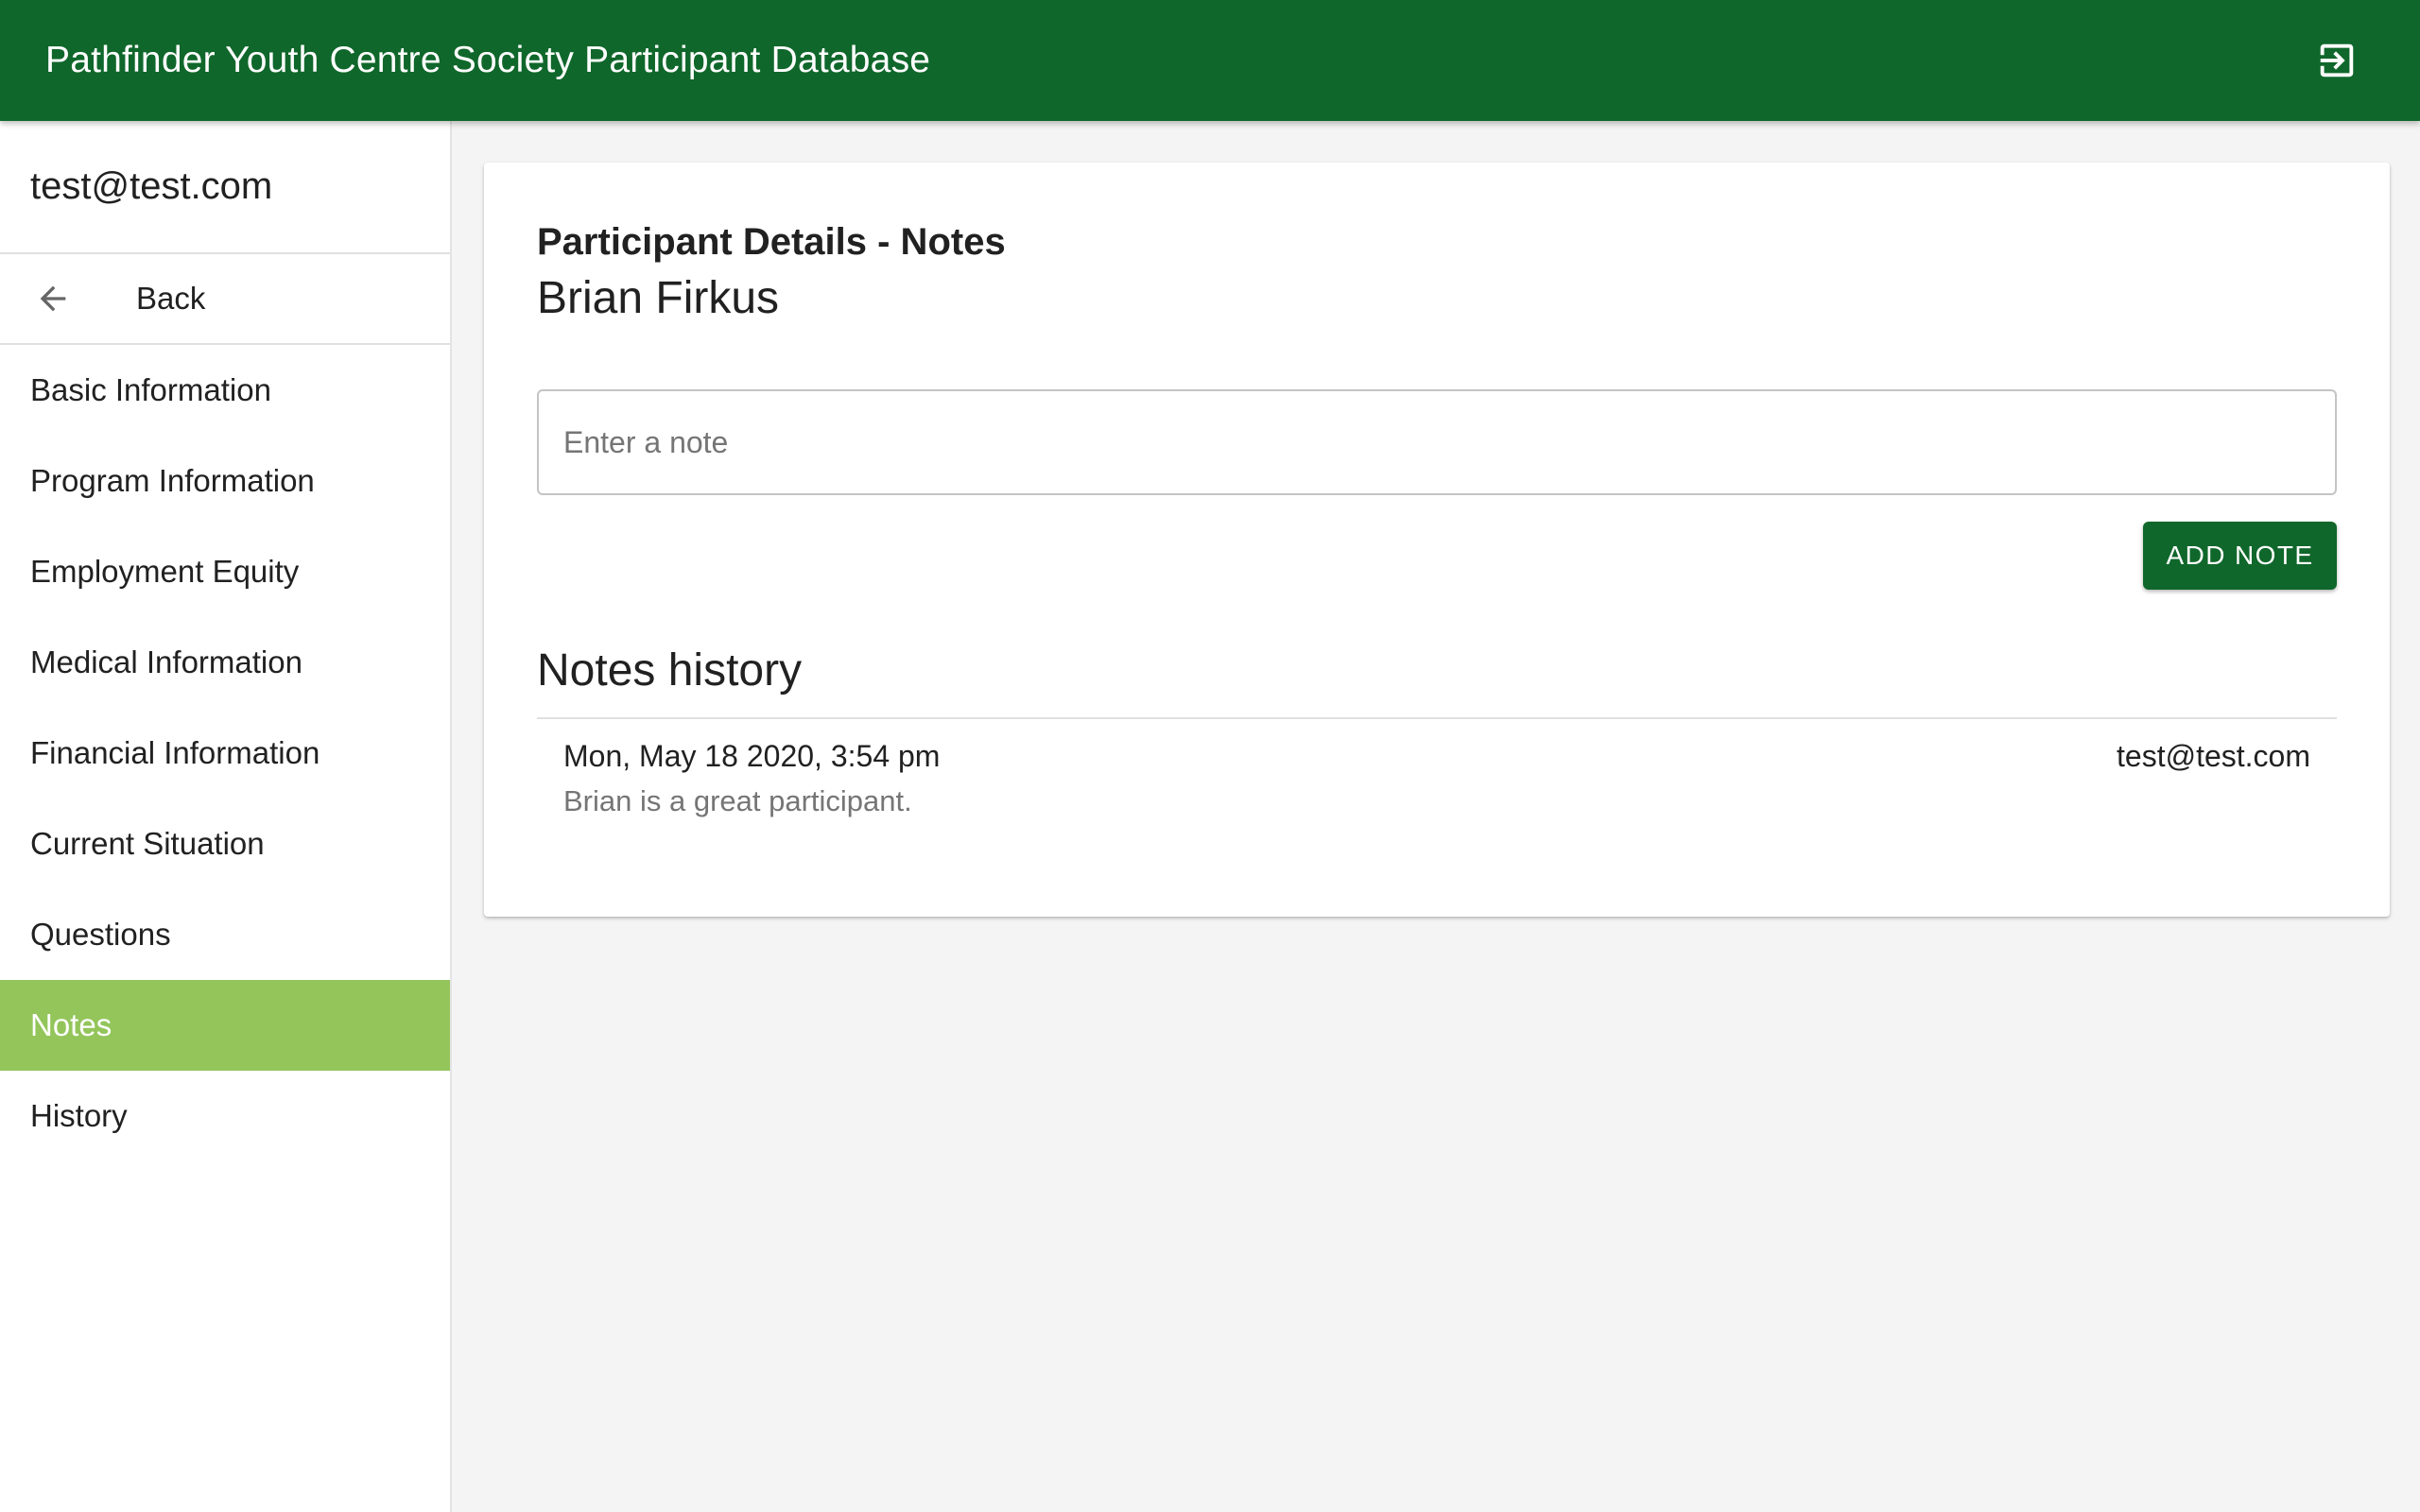  What do you see at coordinates (225, 571) in the screenshot?
I see `sidebar-item-employment-equity: Employment Equity` at bounding box center [225, 571].